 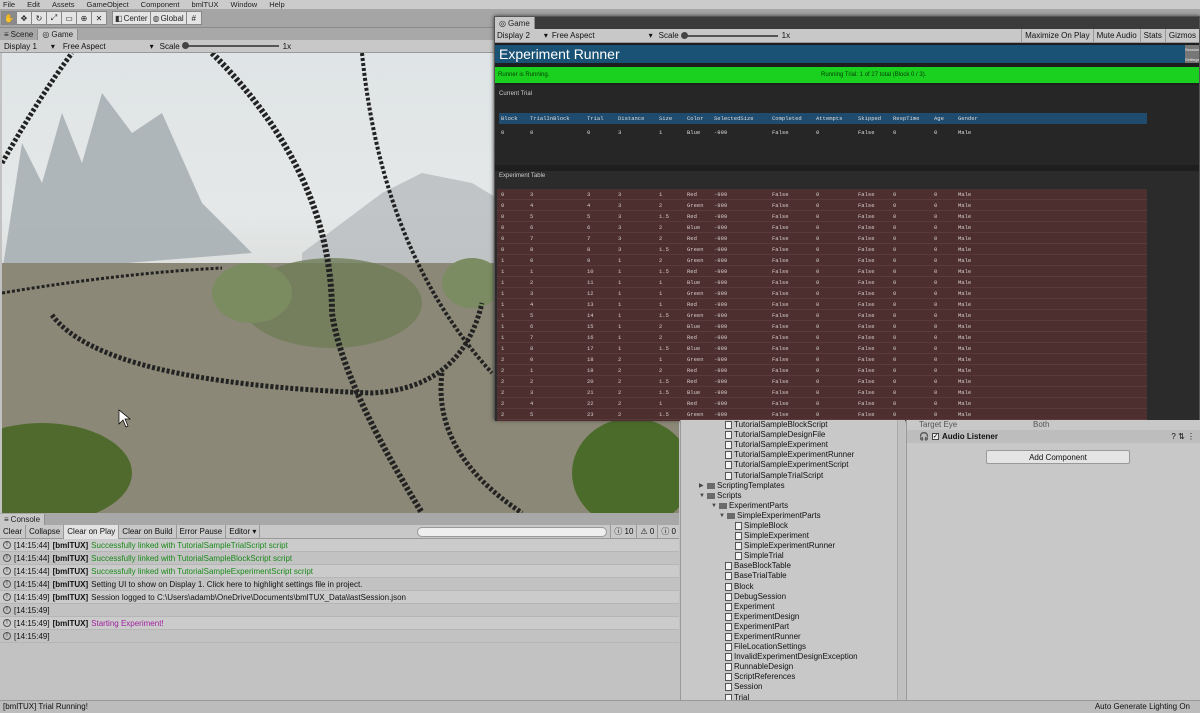 What do you see at coordinates (1058, 457) in the screenshot?
I see `add-component-button: Add Component` at bounding box center [1058, 457].